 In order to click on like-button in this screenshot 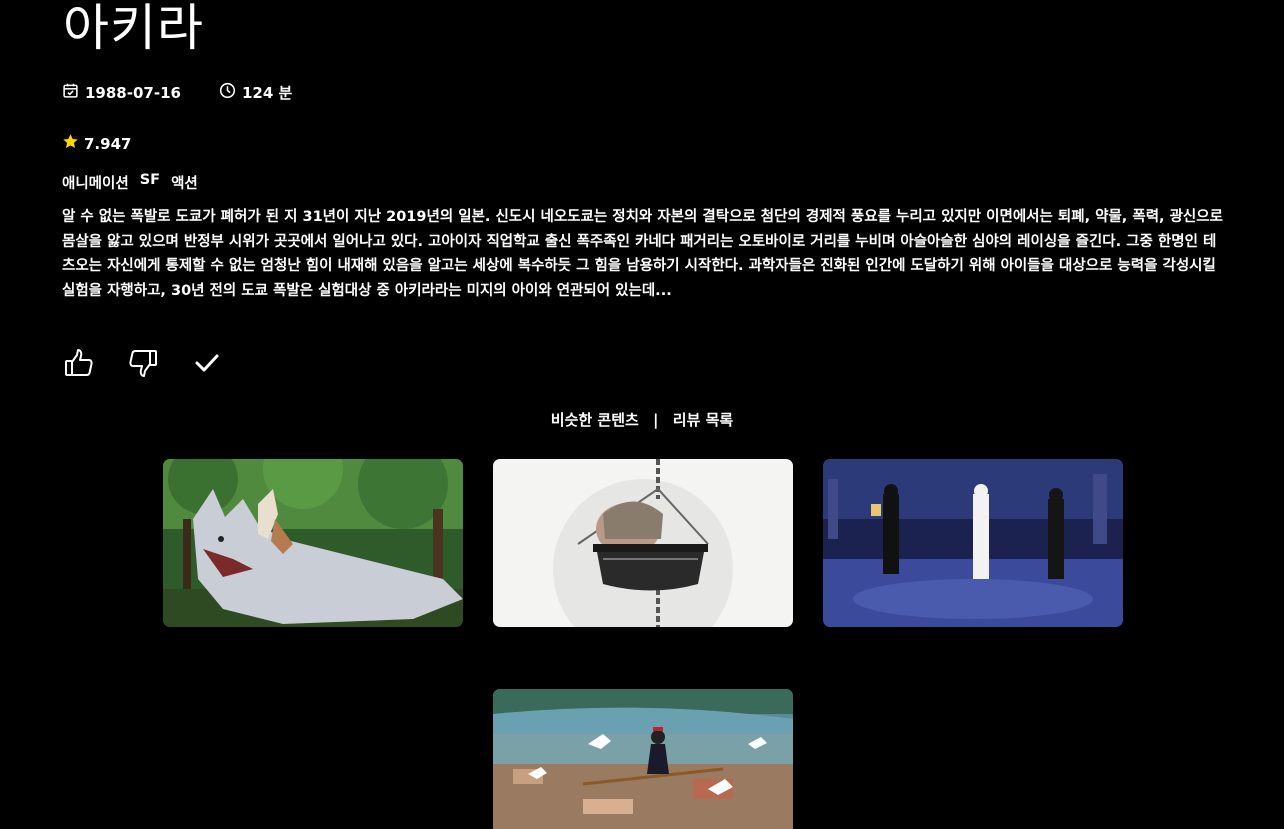, I will do `click(79, 365)`.